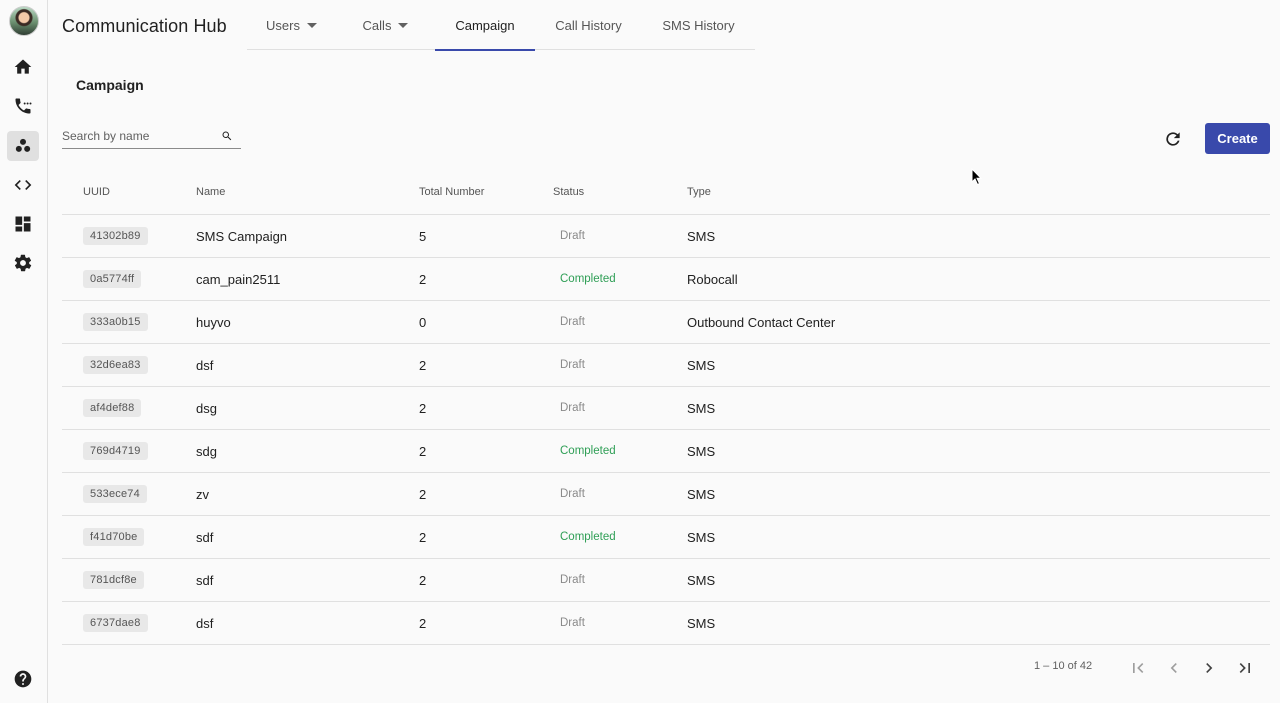  What do you see at coordinates (242, 236) in the screenshot?
I see `name-cell: SMS Campaign` at bounding box center [242, 236].